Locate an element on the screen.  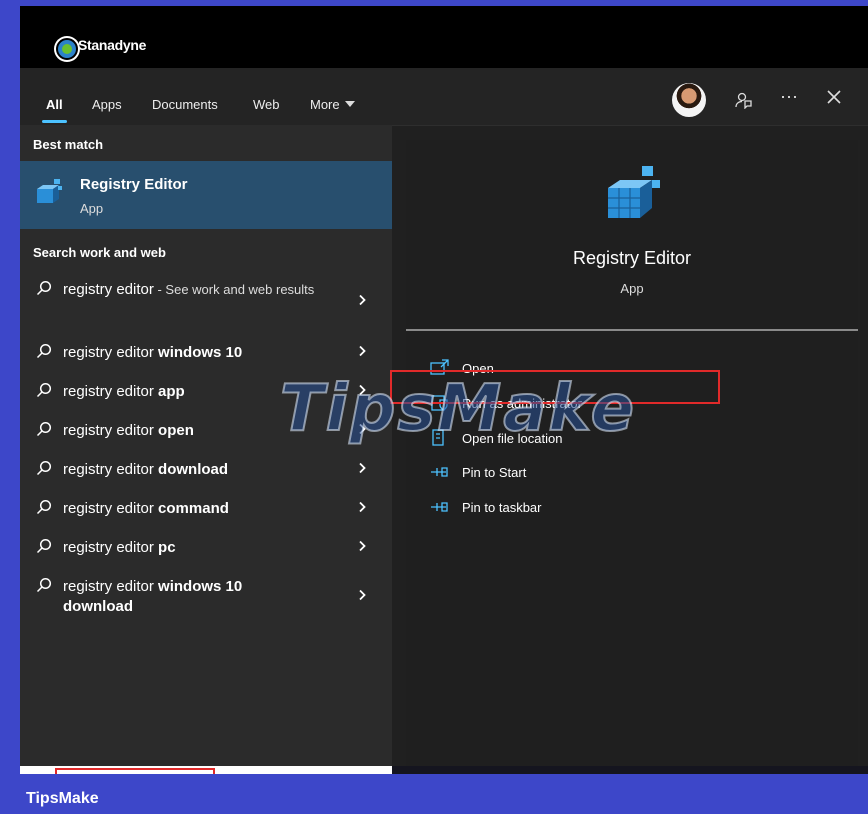
footer-brand: TipsMake is located at coordinates (62, 798).